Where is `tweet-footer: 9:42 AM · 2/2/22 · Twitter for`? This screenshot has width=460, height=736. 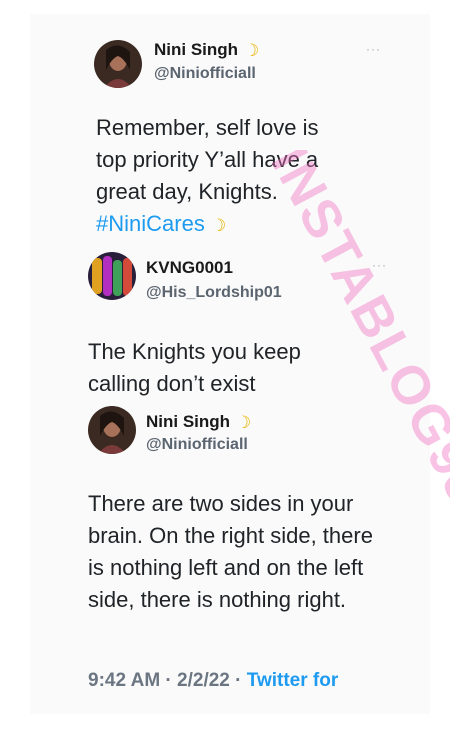
tweet-footer: 9:42 AM · 2/2/22 · Twitter for is located at coordinates (213, 681).